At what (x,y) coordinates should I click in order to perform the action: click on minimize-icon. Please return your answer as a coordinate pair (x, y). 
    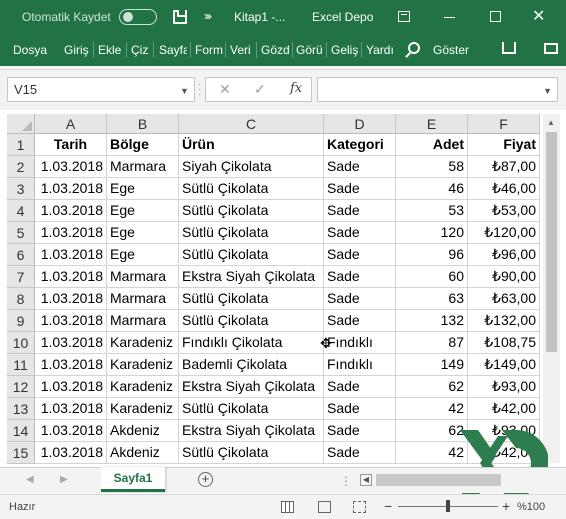
    Looking at the image, I should click on (449, 17).